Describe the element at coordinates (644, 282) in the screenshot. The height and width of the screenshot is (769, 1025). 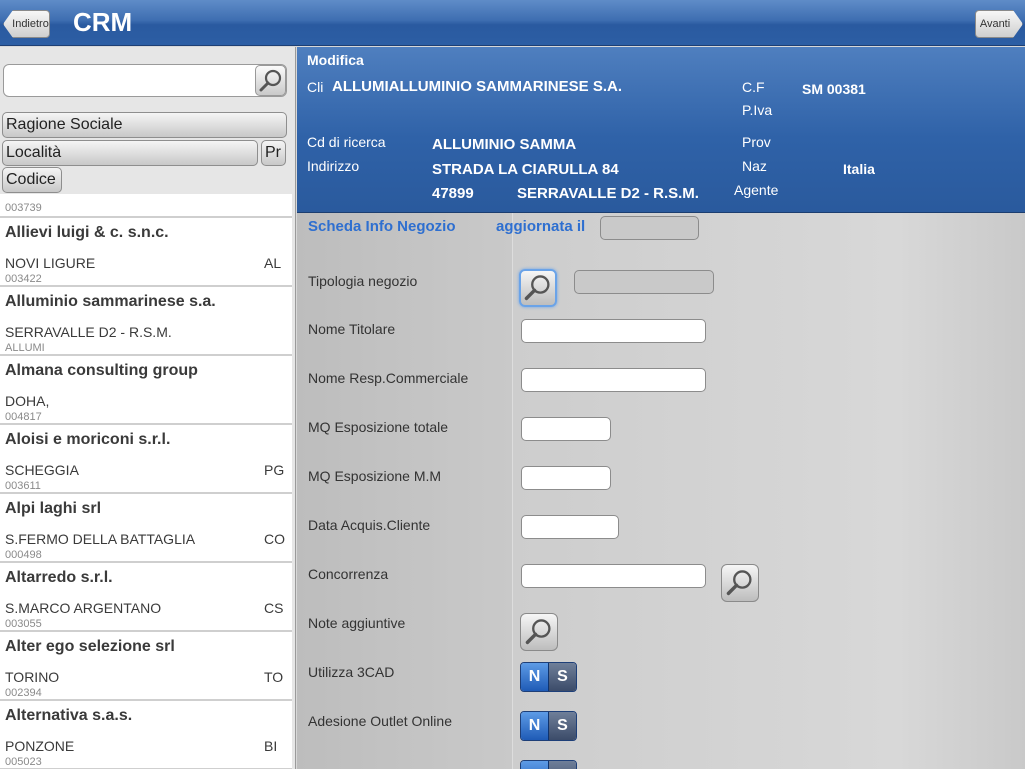
I see `tipologia-field` at that location.